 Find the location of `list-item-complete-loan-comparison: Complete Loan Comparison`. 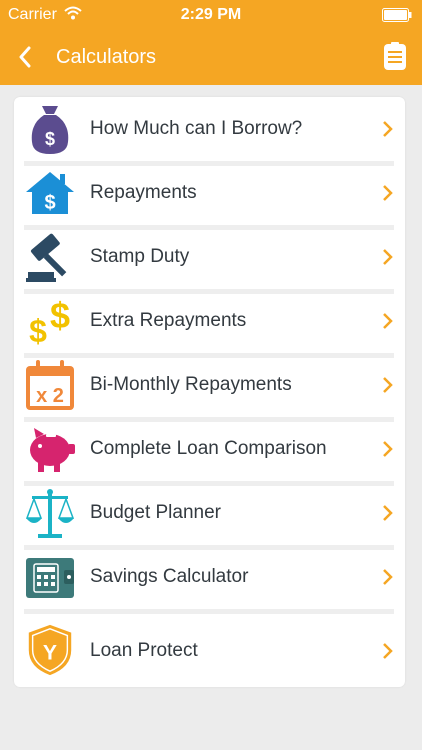

list-item-complete-loan-comparison: Complete Loan Comparison is located at coordinates (209, 449).